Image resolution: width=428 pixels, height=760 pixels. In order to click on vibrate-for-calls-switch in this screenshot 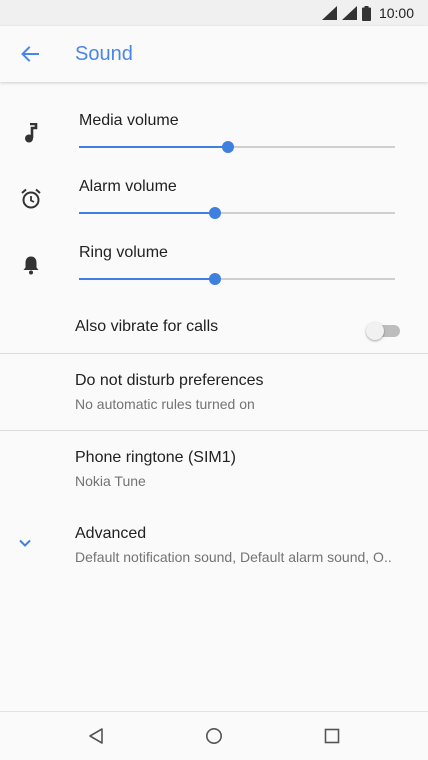, I will do `click(384, 331)`.